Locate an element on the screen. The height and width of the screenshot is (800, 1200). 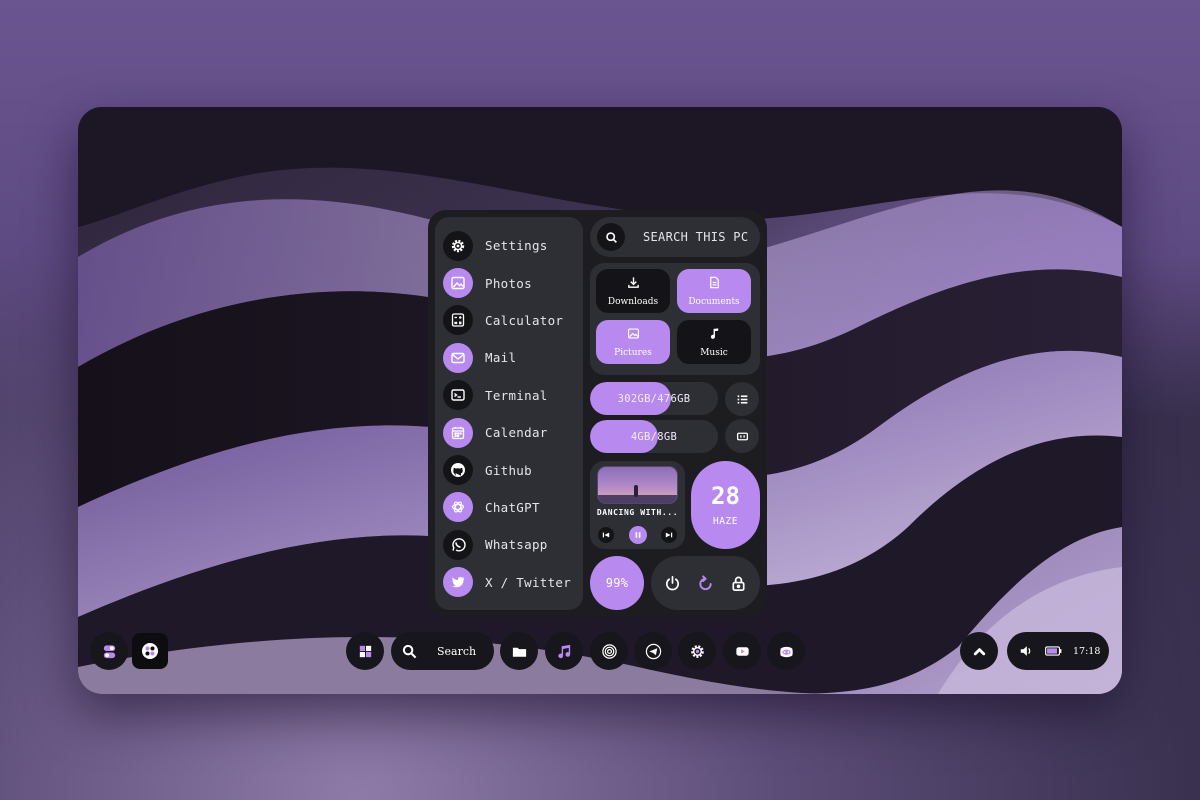
github-icon is located at coordinates (458, 470).